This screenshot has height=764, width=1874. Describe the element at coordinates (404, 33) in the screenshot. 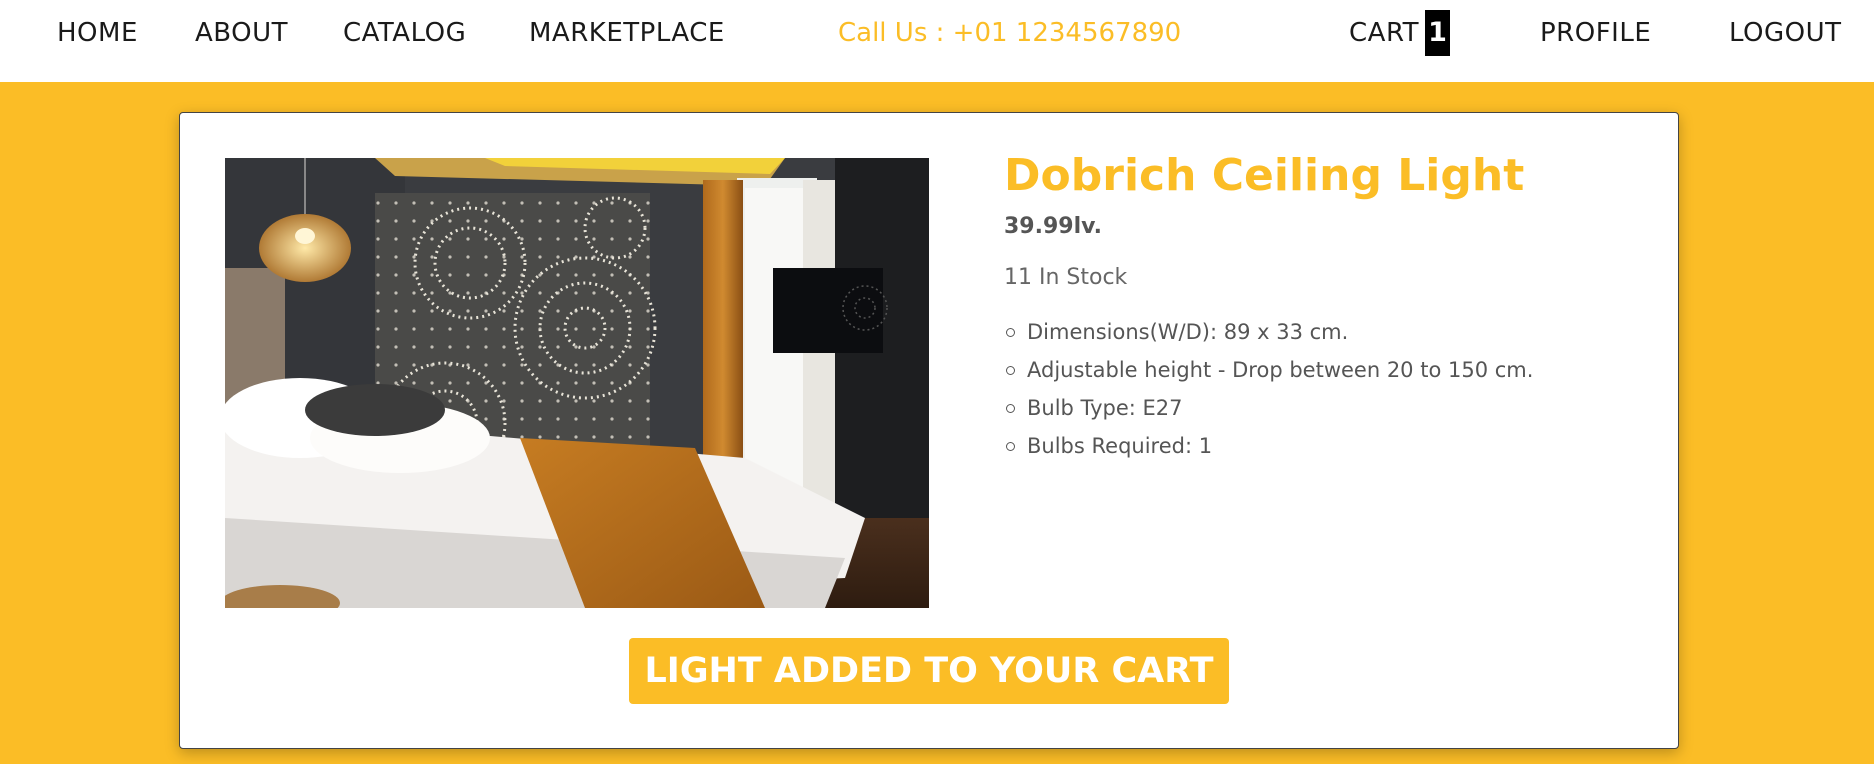

I see `nav-catalog: CATALOG` at that location.